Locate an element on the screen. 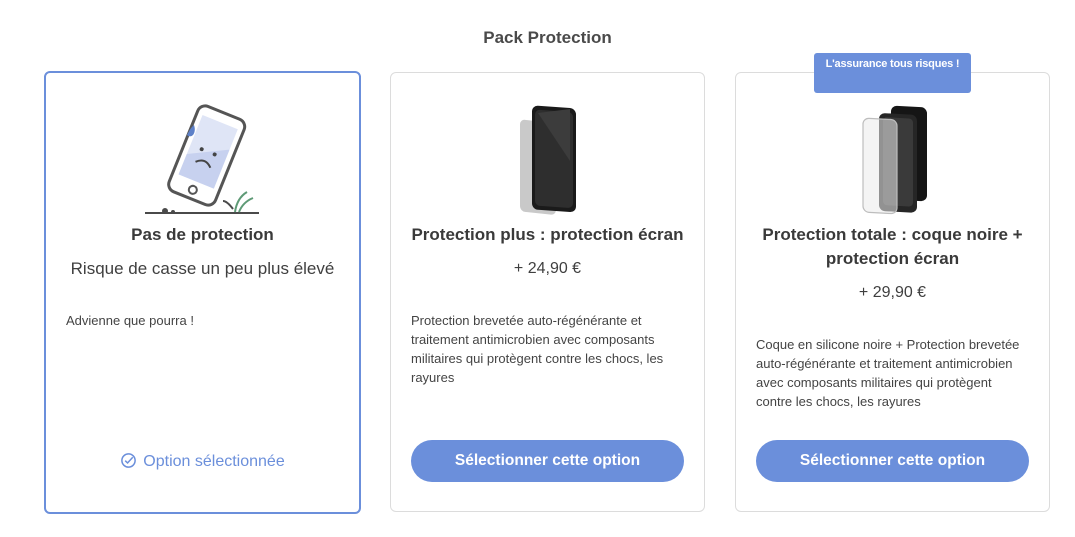  card-price: + 29,90 € is located at coordinates (892, 292).